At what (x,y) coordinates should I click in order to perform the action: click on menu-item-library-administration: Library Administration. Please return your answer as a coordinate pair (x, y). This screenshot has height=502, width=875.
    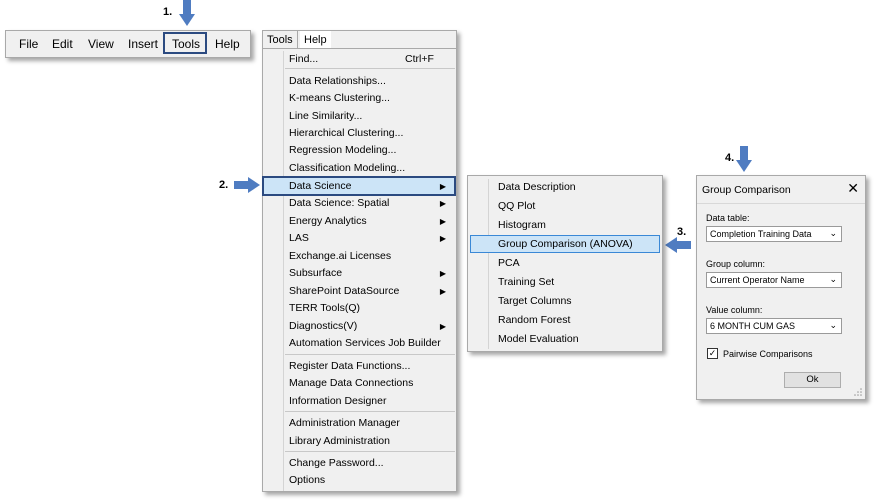
    Looking at the image, I should click on (339, 441).